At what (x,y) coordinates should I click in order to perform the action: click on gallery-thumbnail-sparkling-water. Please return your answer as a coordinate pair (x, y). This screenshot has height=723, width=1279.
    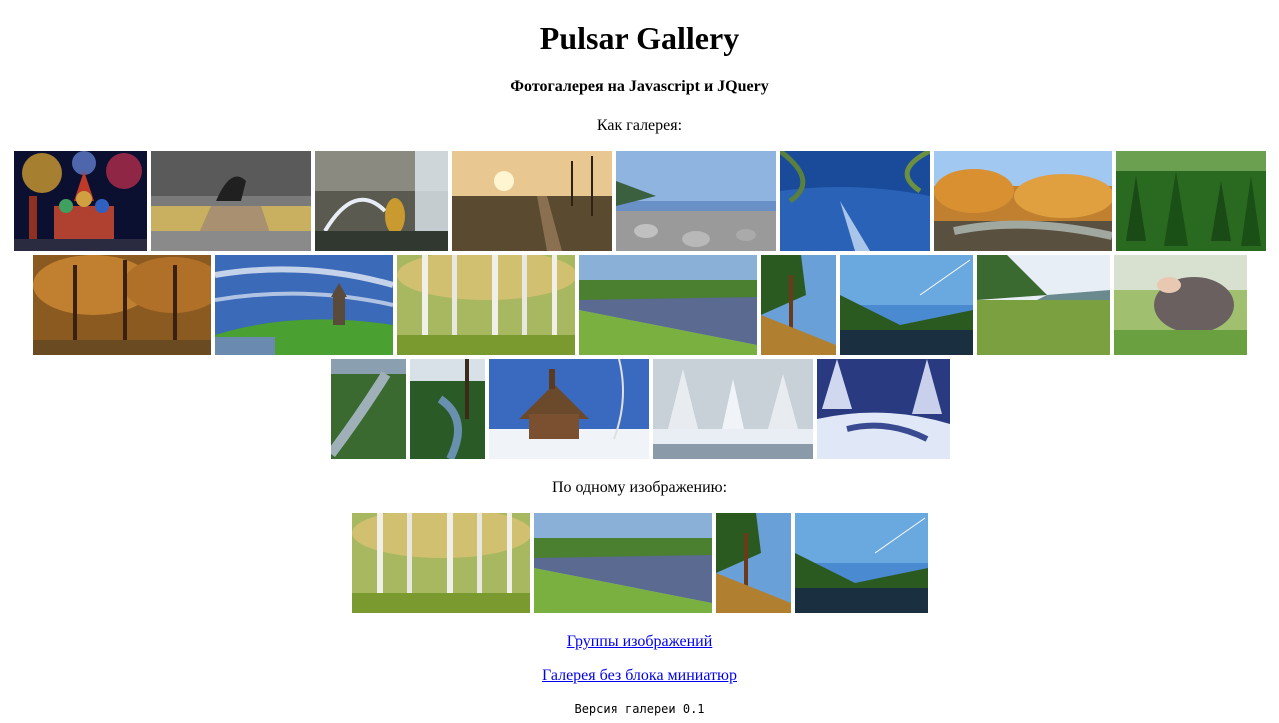
    Looking at the image, I should click on (855, 201).